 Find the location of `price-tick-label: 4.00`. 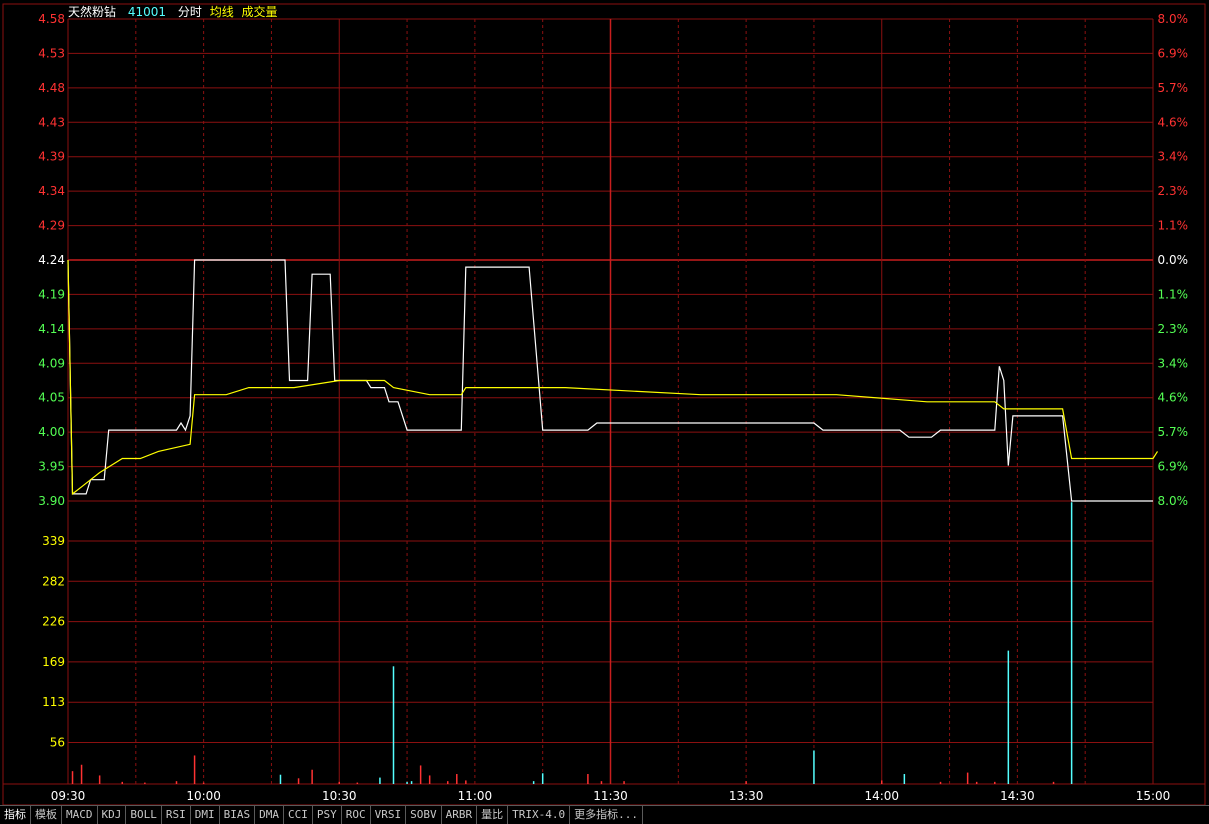

price-tick-label: 4.00 is located at coordinates (51, 432).